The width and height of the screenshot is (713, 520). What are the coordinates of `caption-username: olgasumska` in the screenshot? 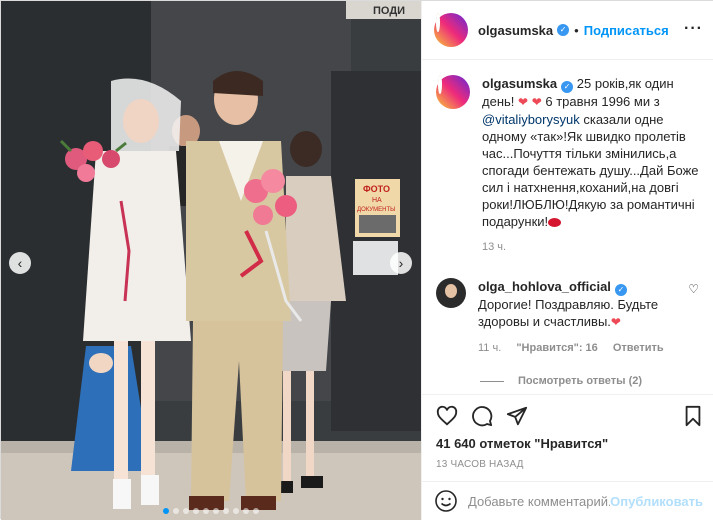 It's located at (519, 83).